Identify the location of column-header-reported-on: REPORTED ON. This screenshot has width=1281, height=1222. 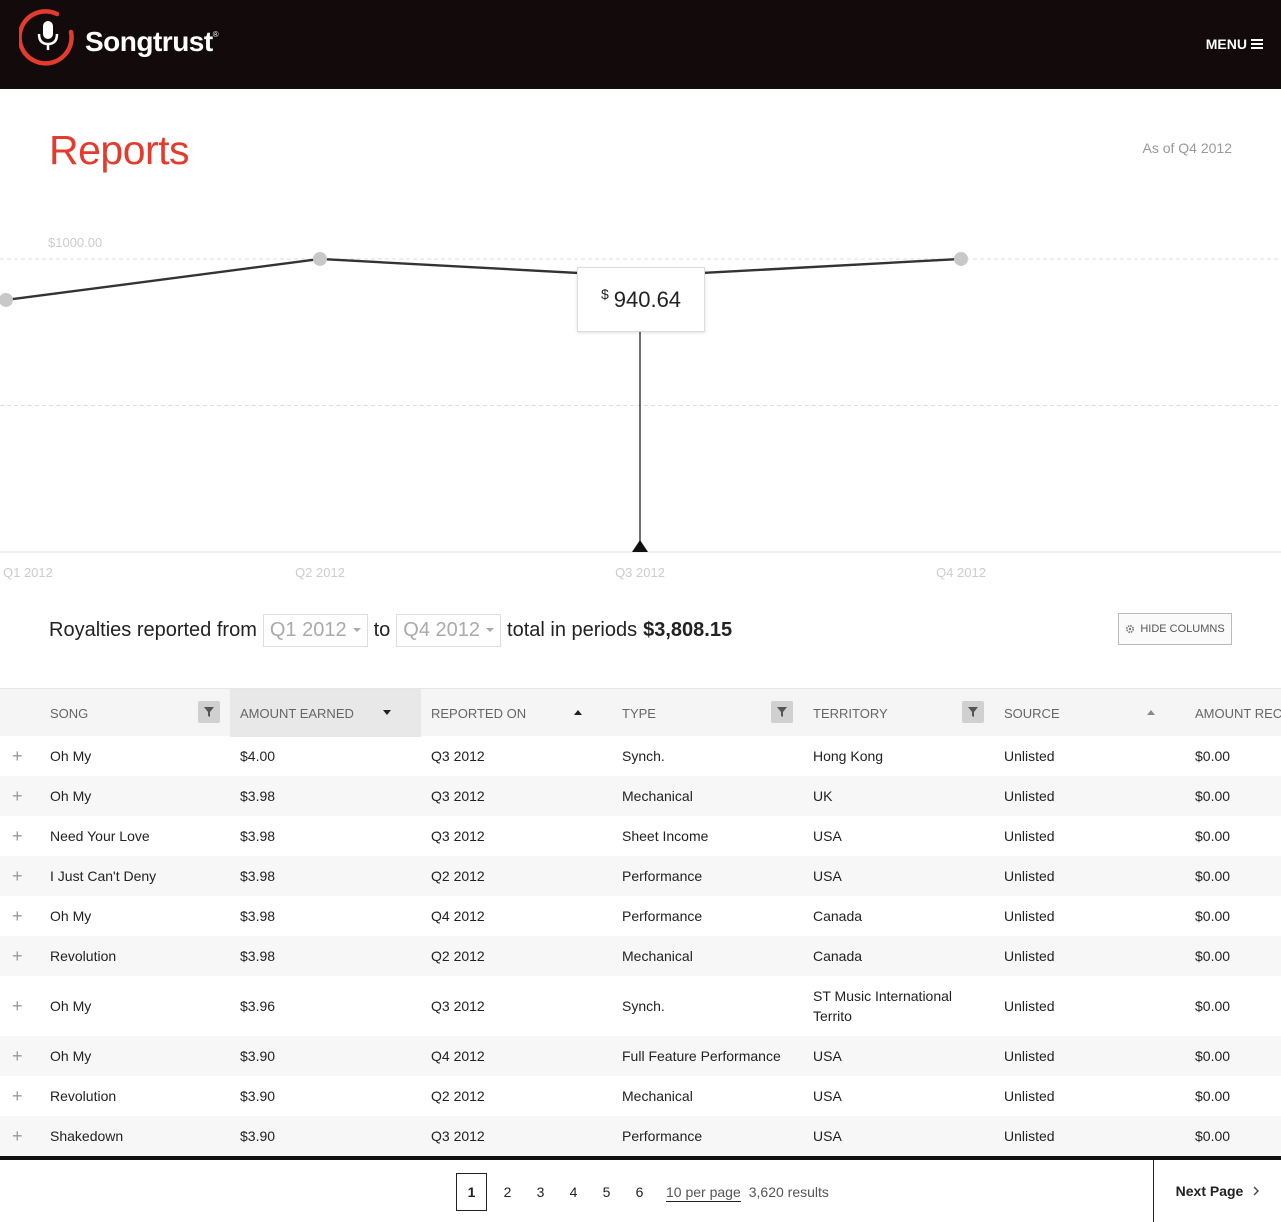
(516, 713).